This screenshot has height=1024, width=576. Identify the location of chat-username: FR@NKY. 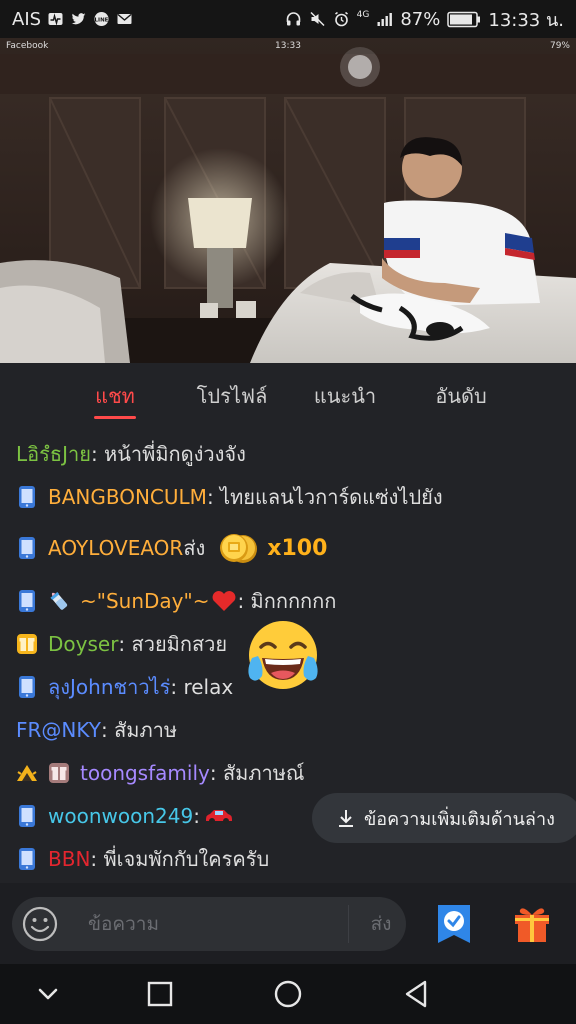
(58, 730).